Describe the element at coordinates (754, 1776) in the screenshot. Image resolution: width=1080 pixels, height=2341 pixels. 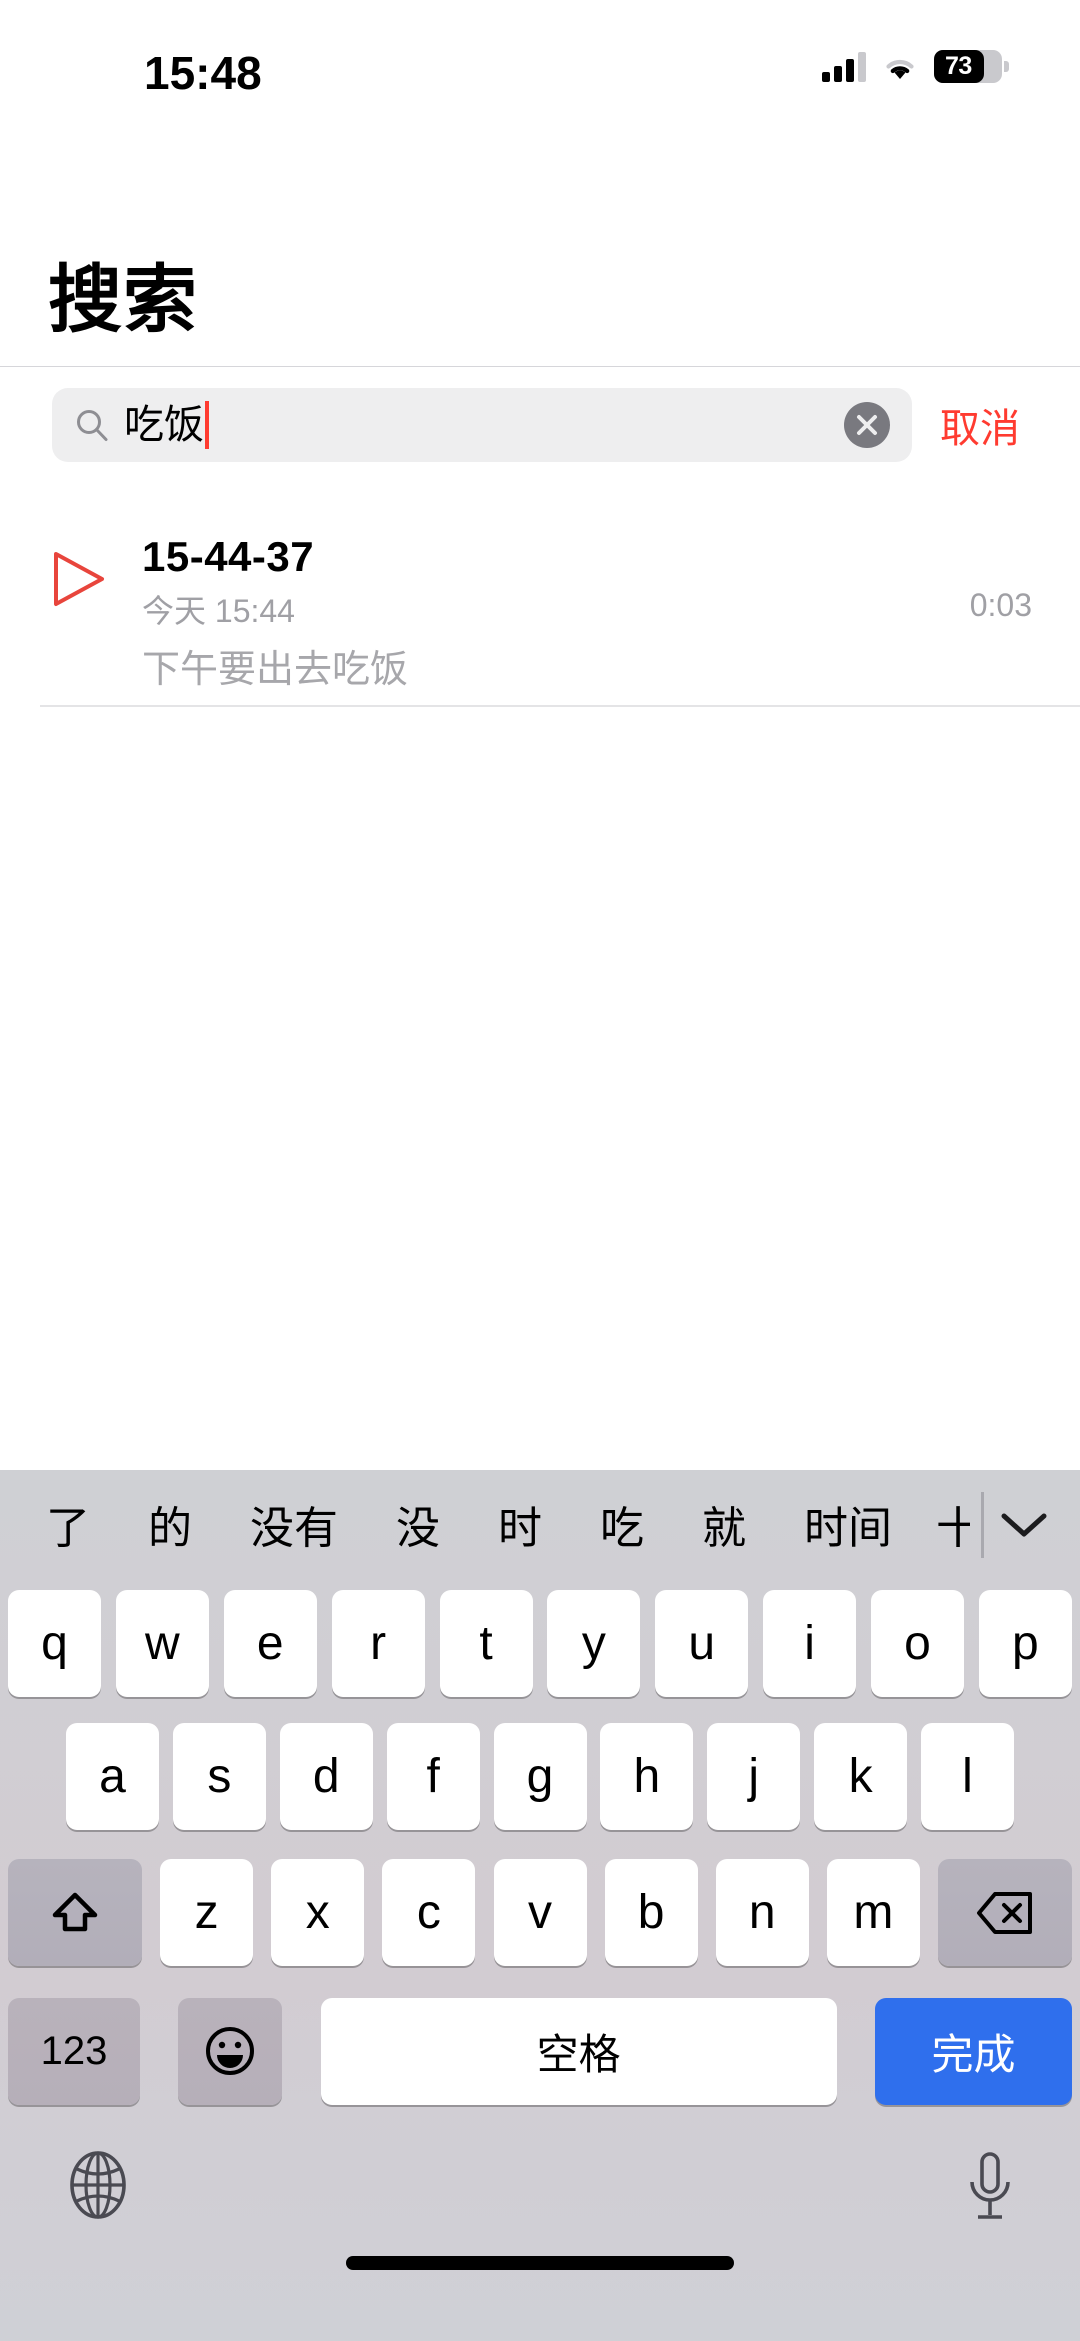
I see `key-j: j` at that location.